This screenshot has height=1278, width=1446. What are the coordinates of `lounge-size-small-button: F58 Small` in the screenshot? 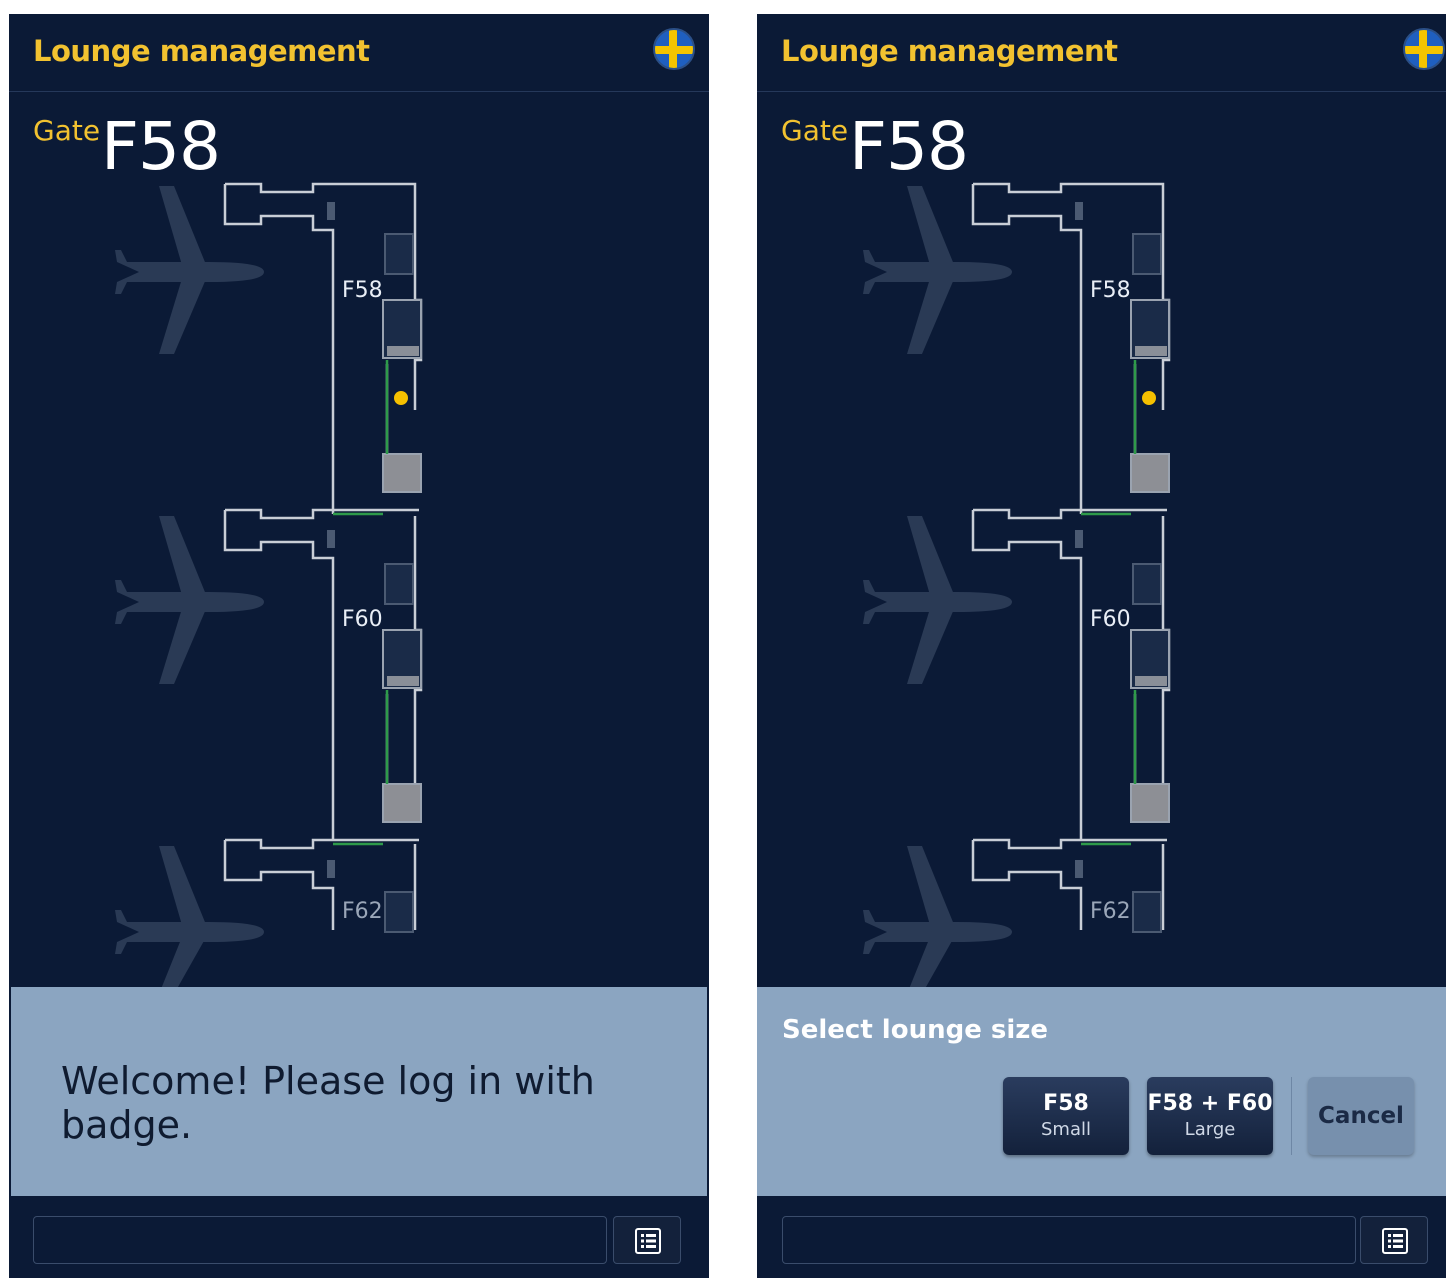 It's located at (1066, 1116).